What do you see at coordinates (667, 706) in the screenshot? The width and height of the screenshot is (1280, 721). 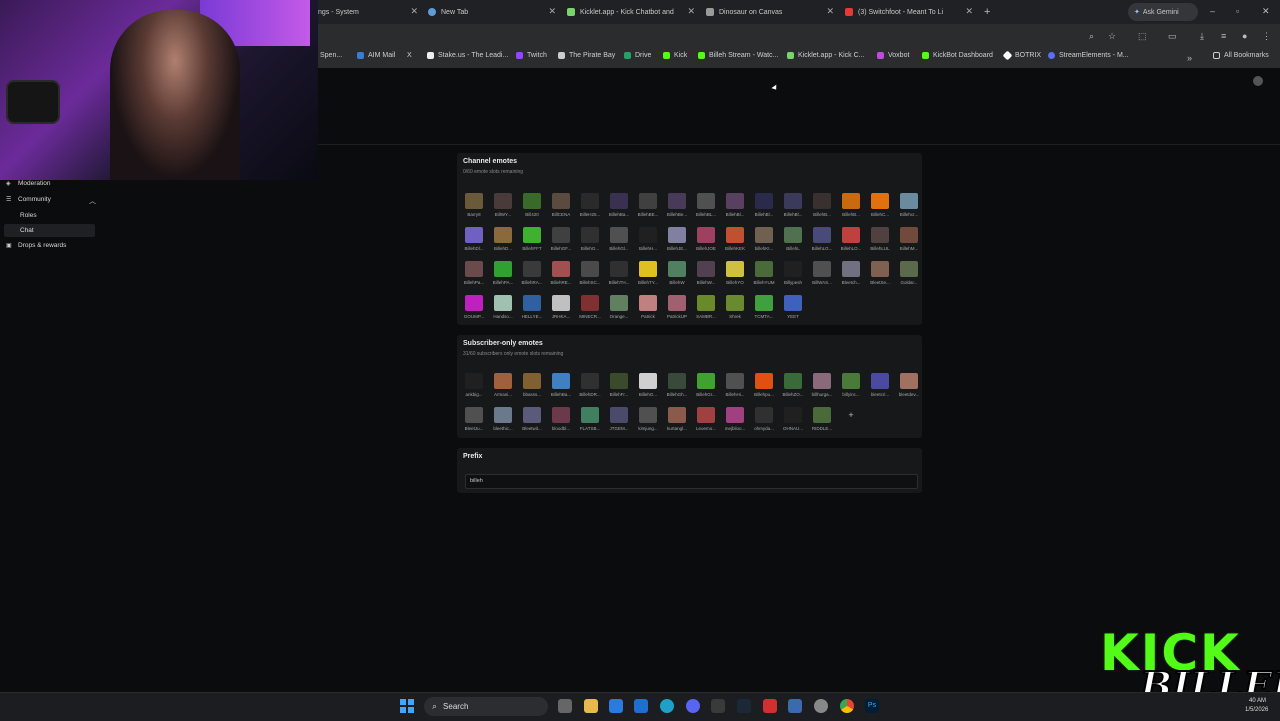 I see `edge-icon` at bounding box center [667, 706].